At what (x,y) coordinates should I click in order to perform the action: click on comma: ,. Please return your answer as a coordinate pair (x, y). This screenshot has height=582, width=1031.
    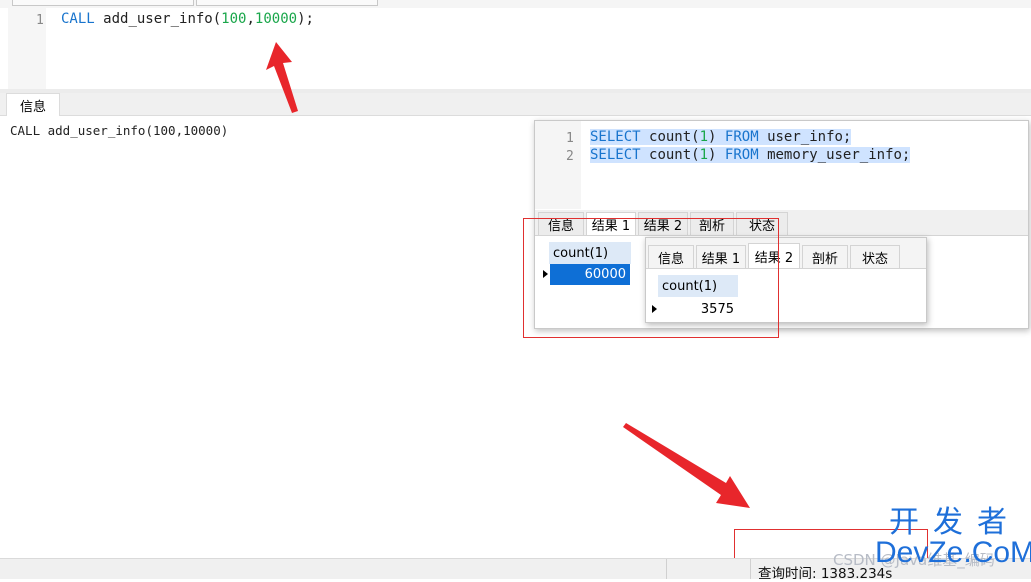
    Looking at the image, I should click on (250, 19).